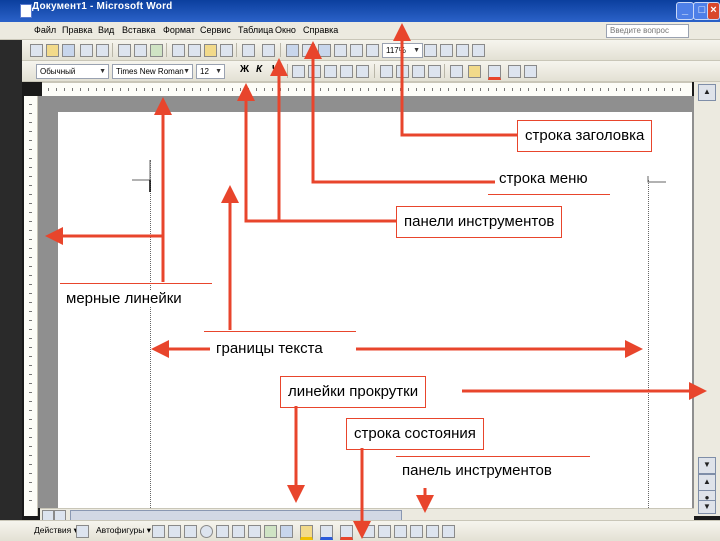  Describe the element at coordinates (254, 531) in the screenshot. I see `diagram-icon` at that location.